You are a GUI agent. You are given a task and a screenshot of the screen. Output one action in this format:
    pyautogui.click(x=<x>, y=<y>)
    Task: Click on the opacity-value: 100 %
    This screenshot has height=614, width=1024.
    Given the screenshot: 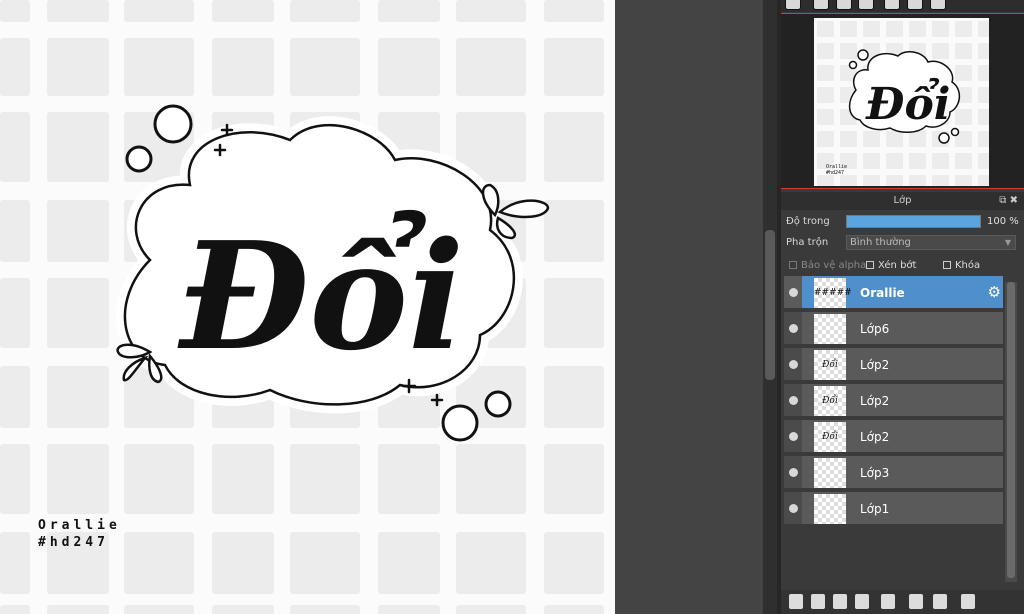 What is the action you would take?
    pyautogui.click(x=1003, y=221)
    